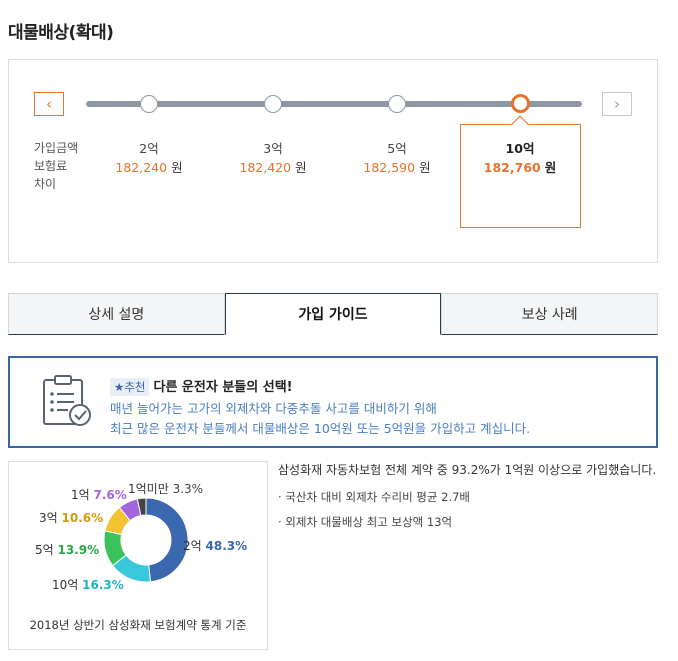 The width and height of the screenshot is (678, 661). What do you see at coordinates (56, 148) in the screenshot?
I see `row-label-amount: 가입금액` at bounding box center [56, 148].